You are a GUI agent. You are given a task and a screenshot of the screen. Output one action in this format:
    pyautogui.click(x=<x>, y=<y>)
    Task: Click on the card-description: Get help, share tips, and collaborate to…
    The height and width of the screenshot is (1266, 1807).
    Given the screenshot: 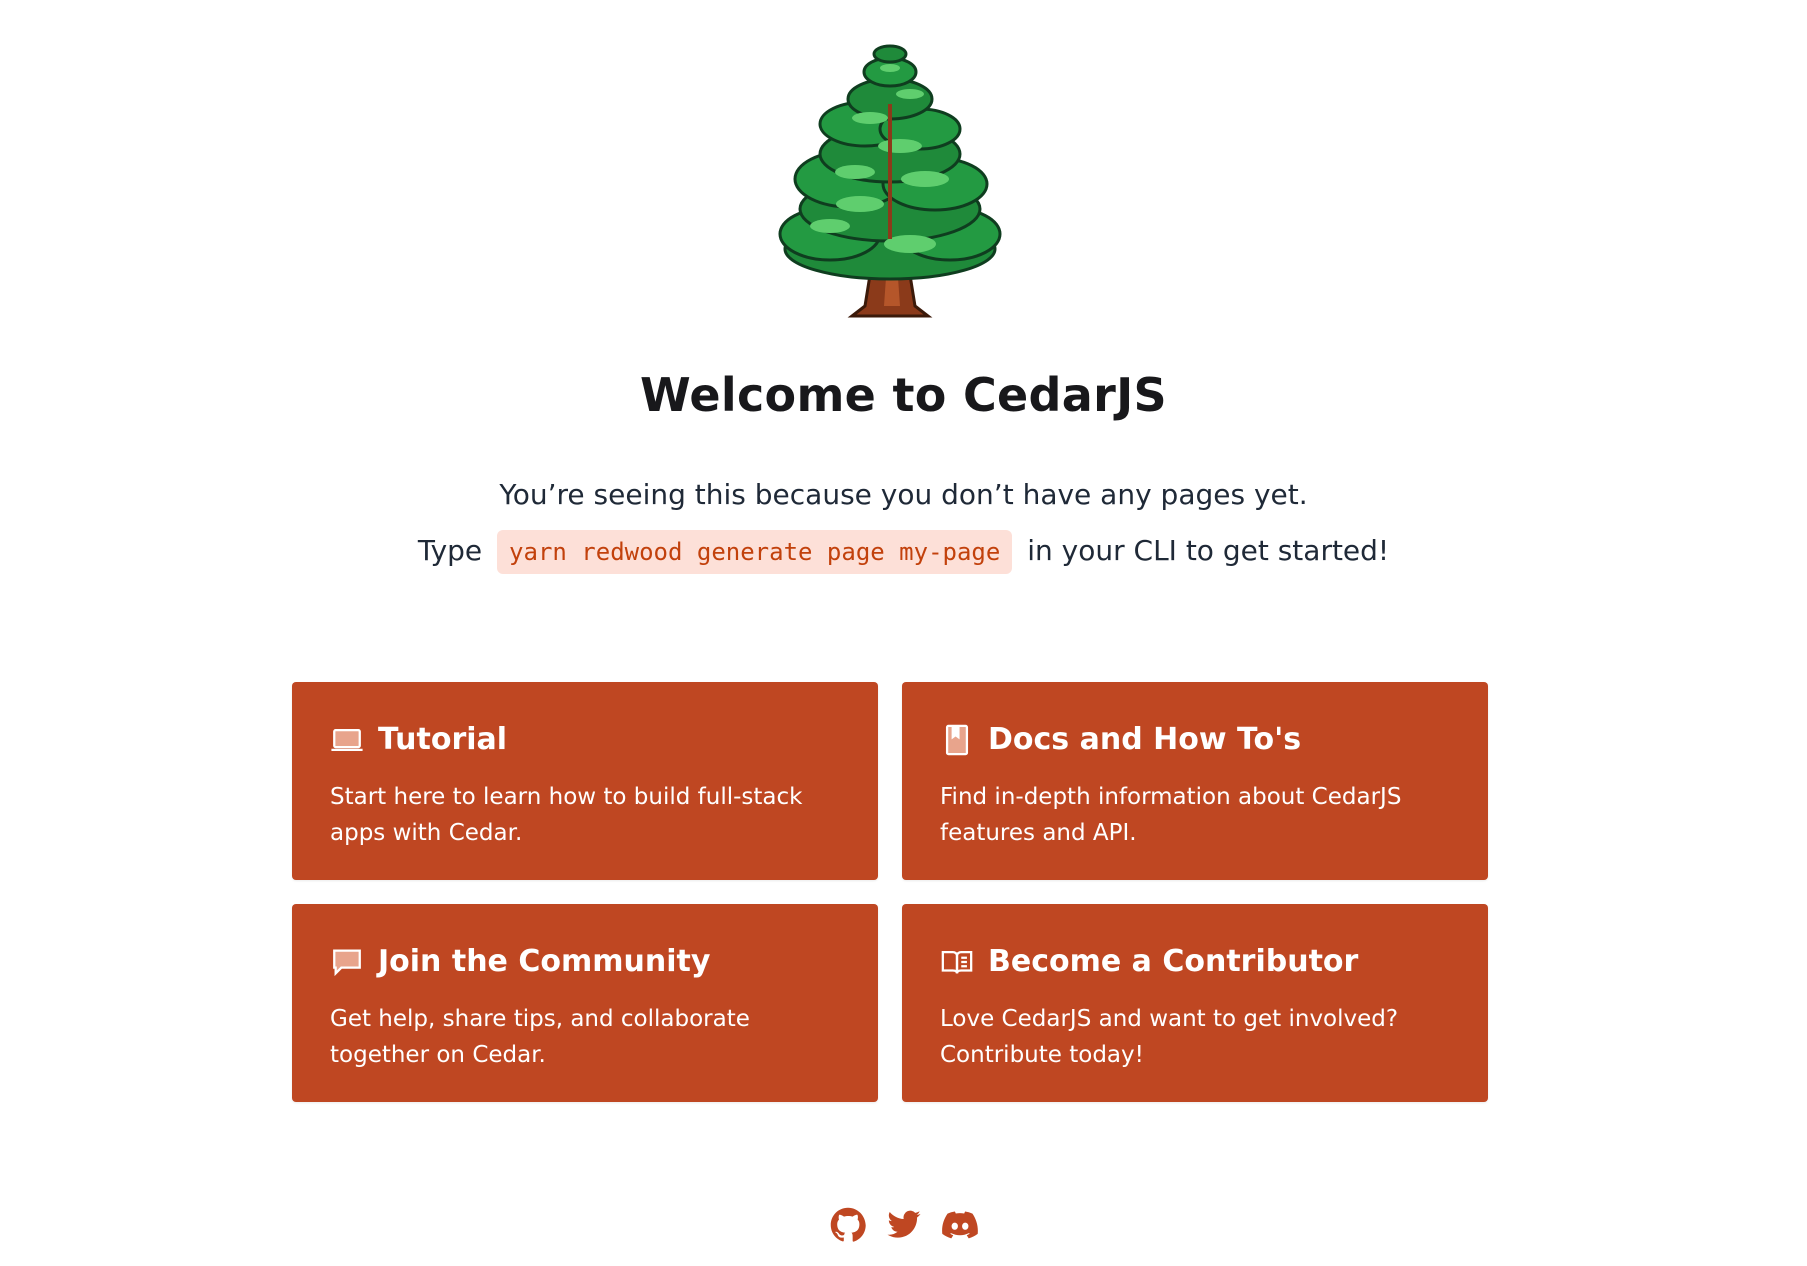 What is the action you would take?
    pyautogui.click(x=540, y=1037)
    